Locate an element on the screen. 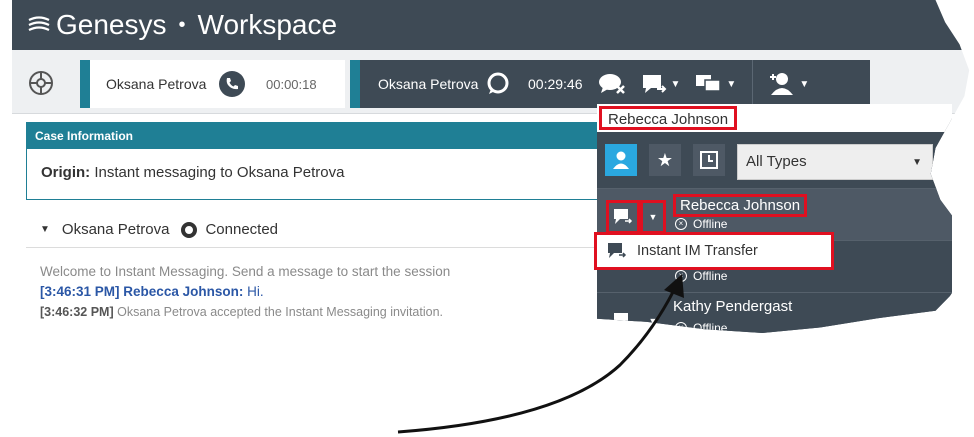 The image size is (974, 437). end-chat-button is located at coordinates (612, 84).